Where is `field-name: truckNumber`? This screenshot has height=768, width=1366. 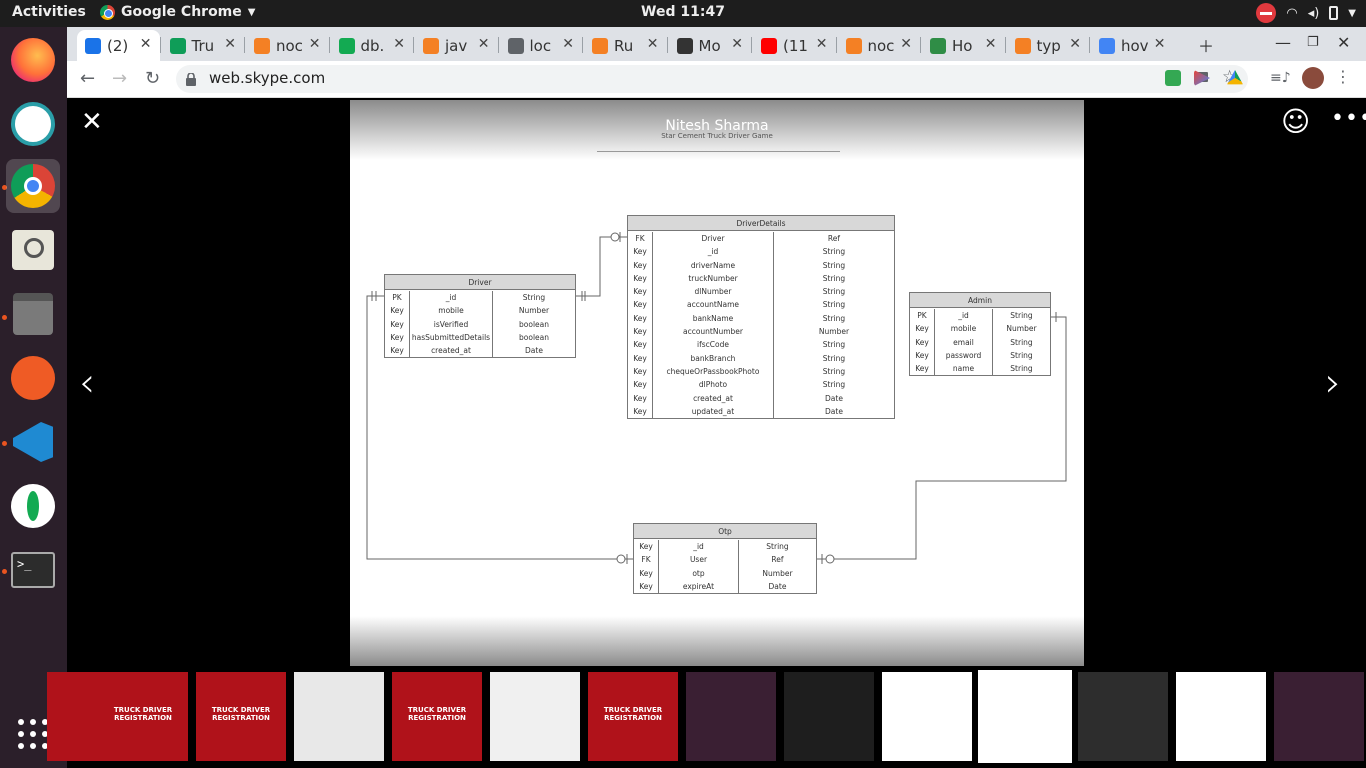 field-name: truckNumber is located at coordinates (713, 278).